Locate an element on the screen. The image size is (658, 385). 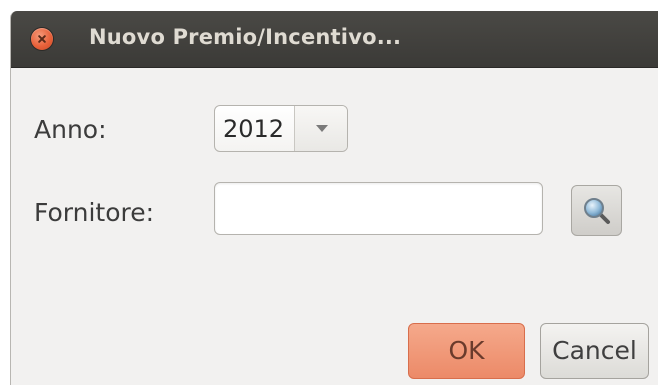
anno-dropdown-button is located at coordinates (320, 128).